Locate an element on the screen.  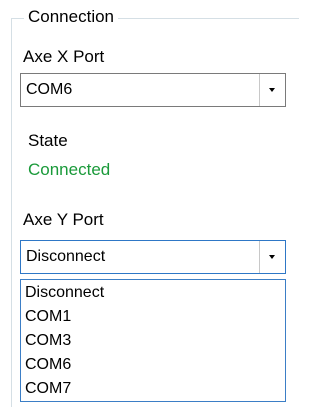
dropdown-option-com1: COM1 is located at coordinates (153, 317).